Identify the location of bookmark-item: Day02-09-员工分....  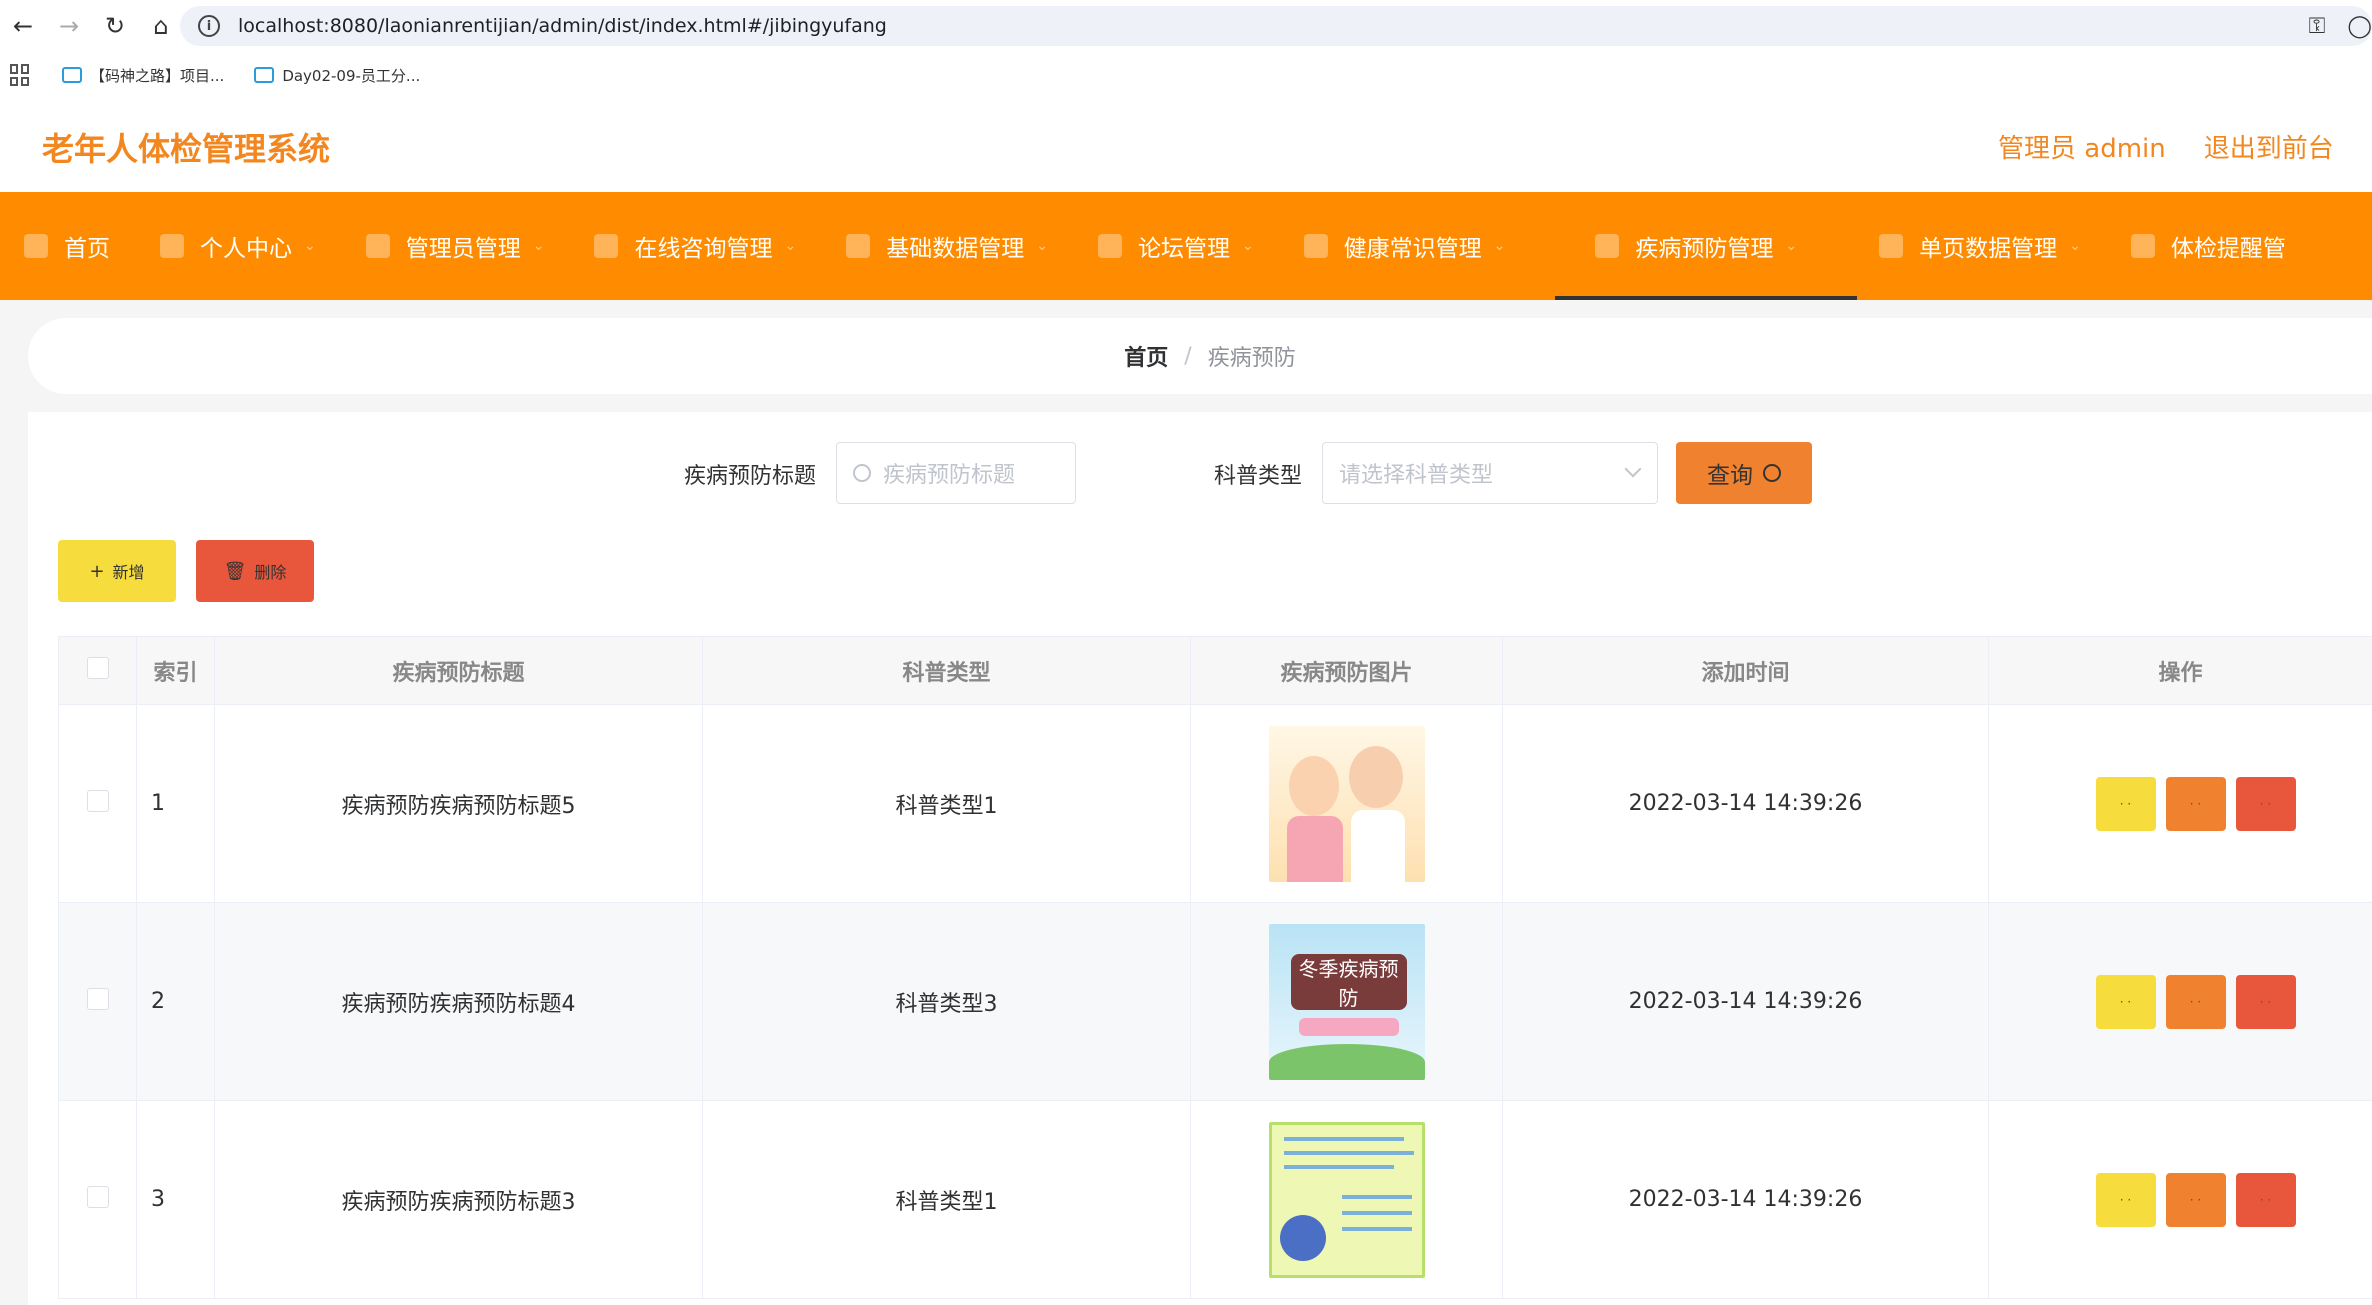
(337, 75).